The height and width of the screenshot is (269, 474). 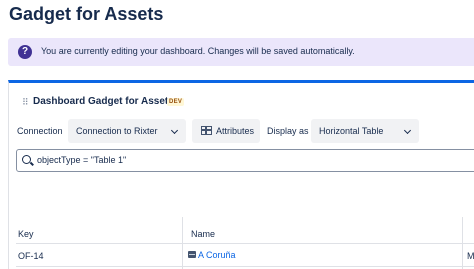 I want to click on connection-select-value: Connection to Rixter, so click(x=117, y=131).